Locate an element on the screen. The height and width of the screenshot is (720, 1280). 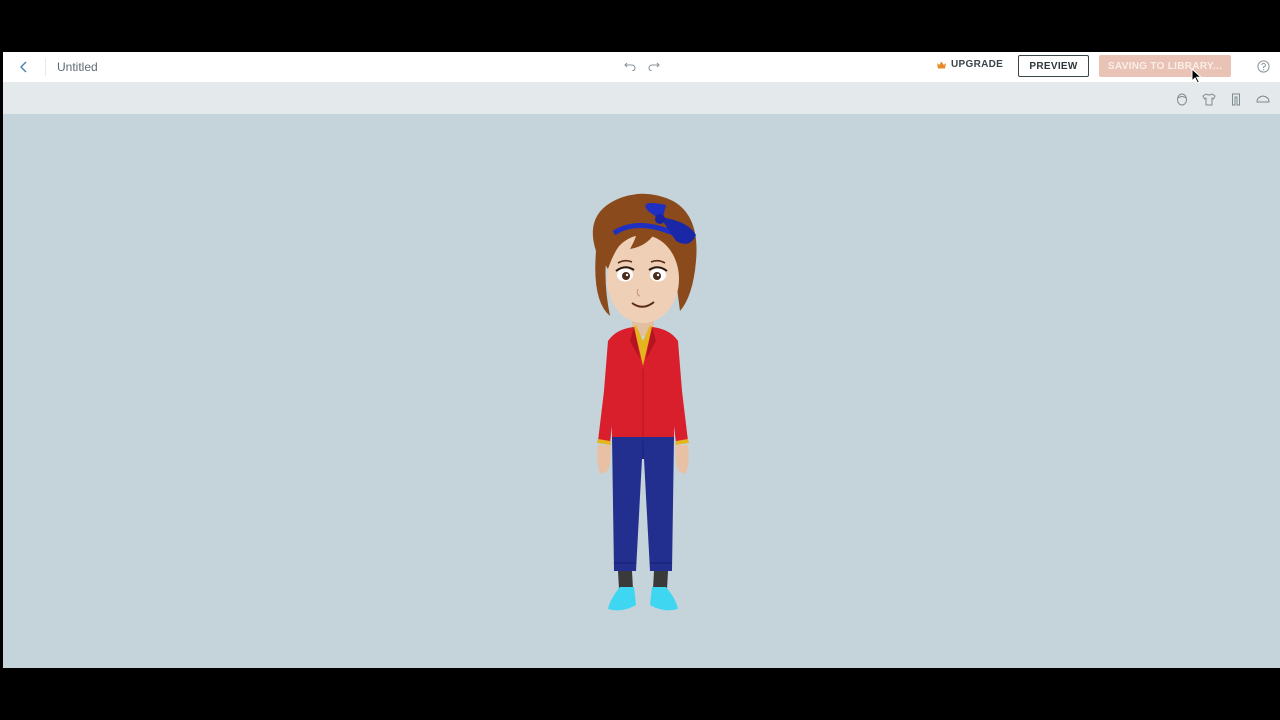
face-category-button is located at coordinates (1182, 99).